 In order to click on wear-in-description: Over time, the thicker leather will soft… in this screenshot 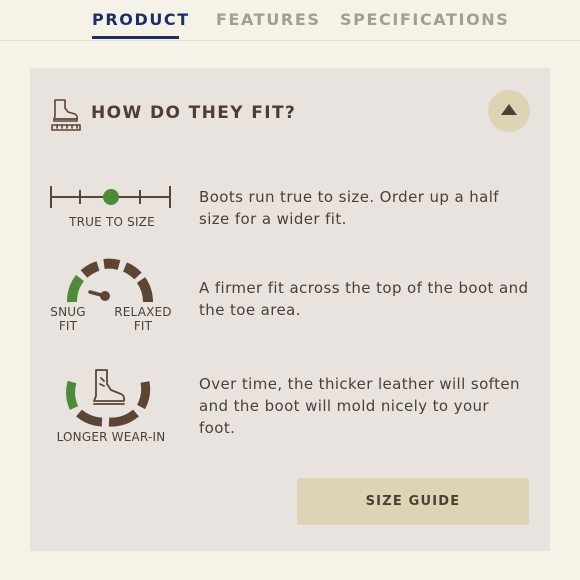, I will do `click(359, 406)`.